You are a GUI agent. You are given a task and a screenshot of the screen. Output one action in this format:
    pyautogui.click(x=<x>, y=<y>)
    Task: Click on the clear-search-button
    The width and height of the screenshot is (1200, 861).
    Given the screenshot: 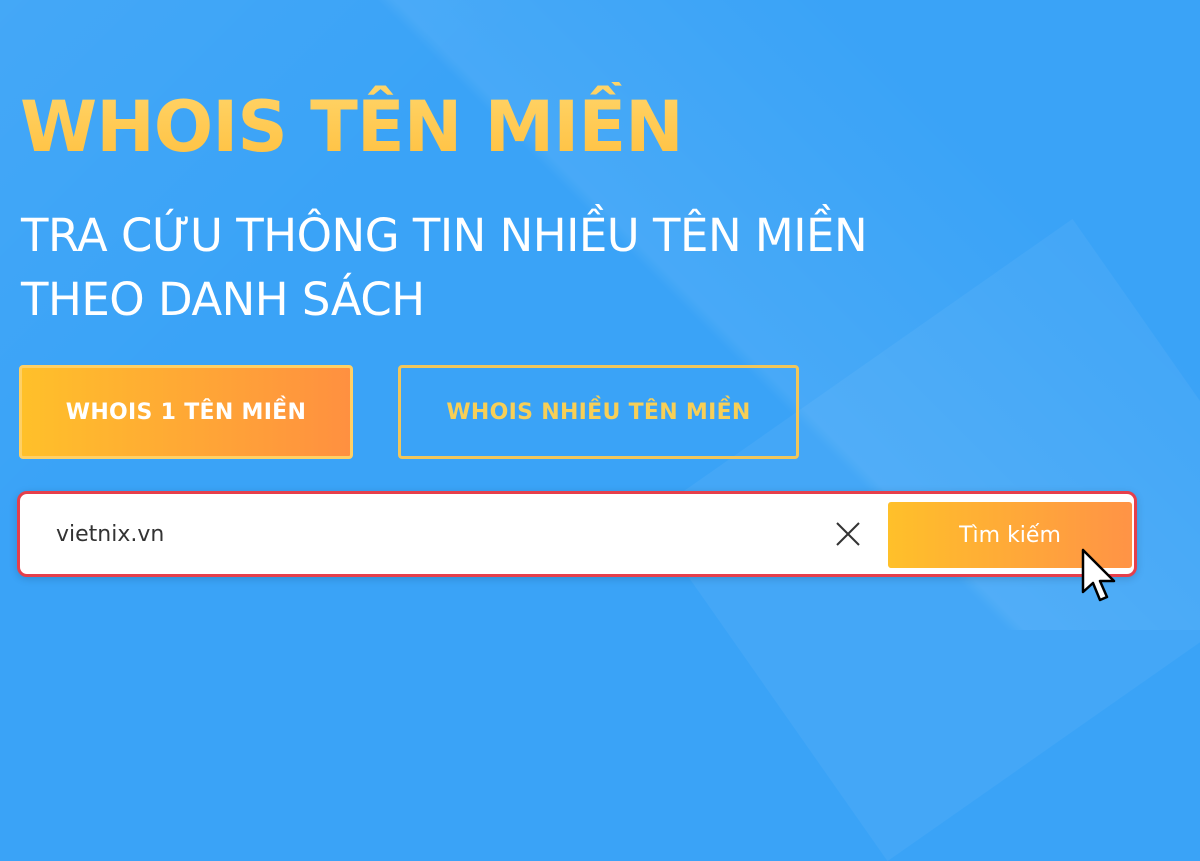 What is the action you would take?
    pyautogui.click(x=848, y=534)
    